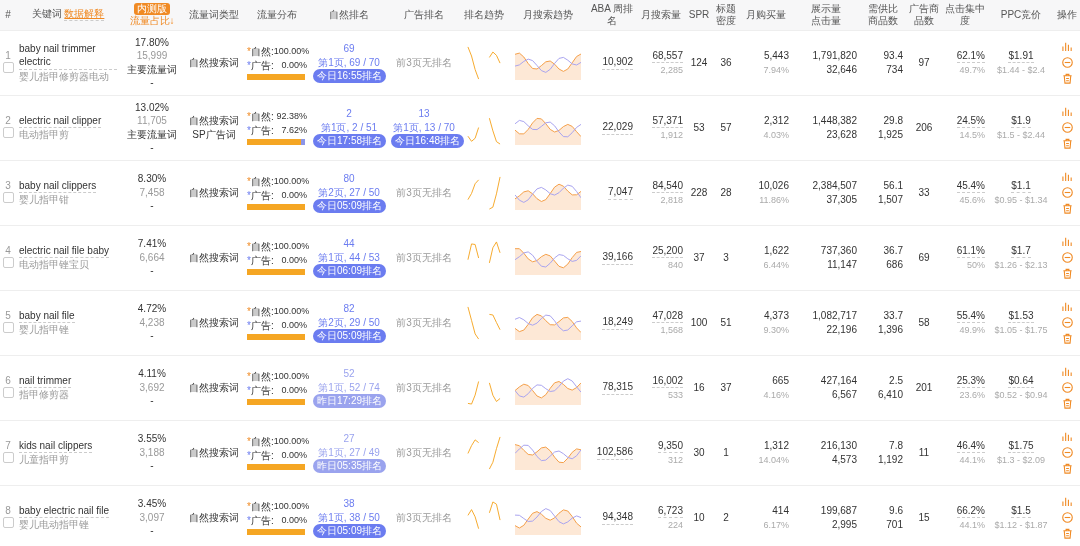 The height and width of the screenshot is (546, 1080). What do you see at coordinates (291, 116) in the screenshot?
I see `natural-traffic-value: 92.38%` at bounding box center [291, 116].